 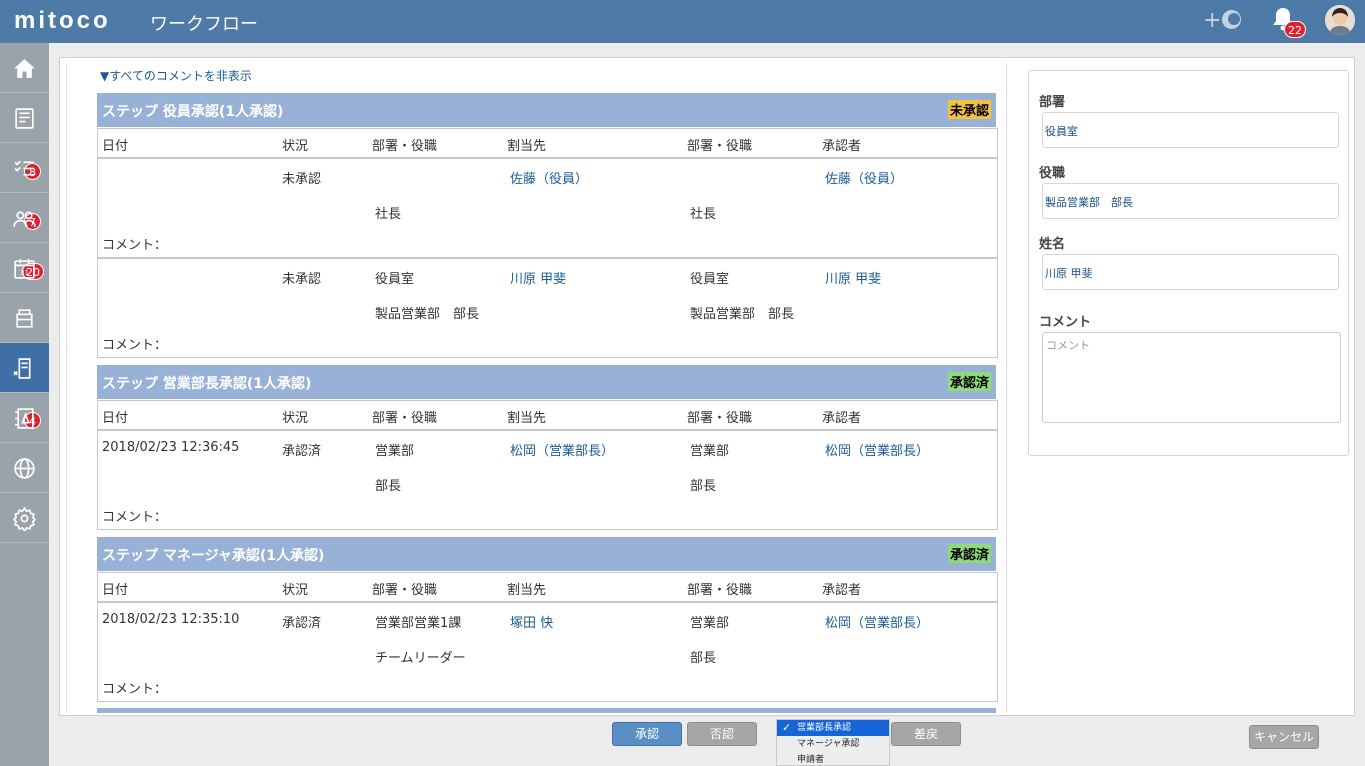 What do you see at coordinates (24, 272) in the screenshot?
I see `svg-text: 31` at bounding box center [24, 272].